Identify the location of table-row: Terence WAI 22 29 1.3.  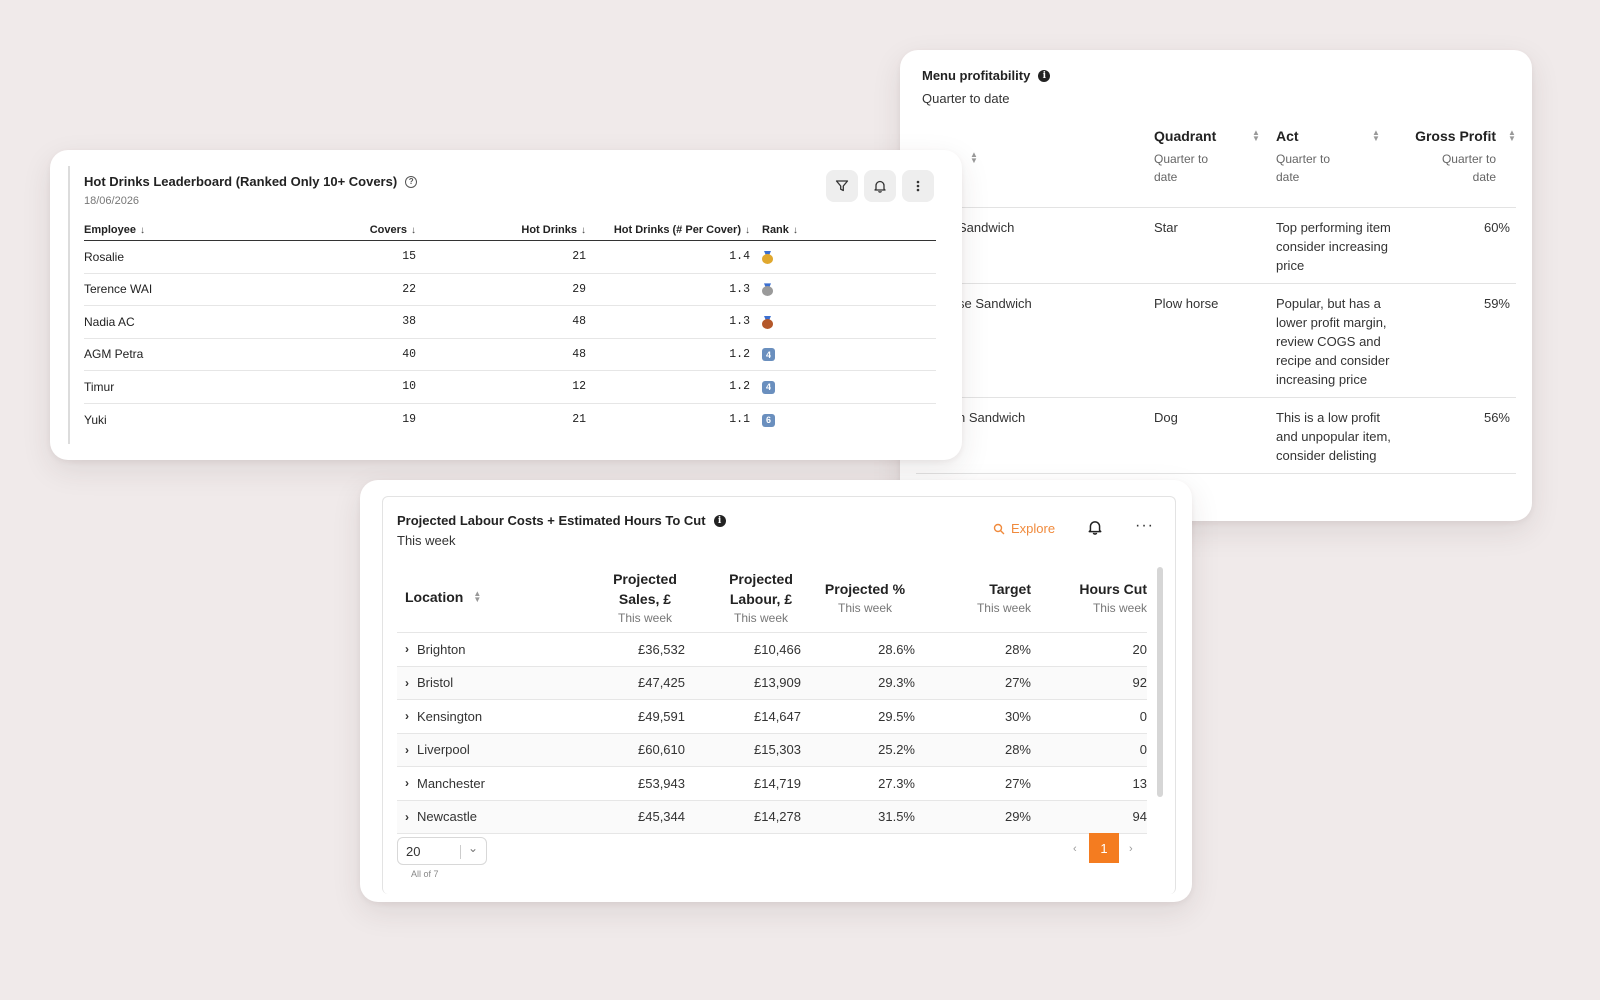
(510, 290).